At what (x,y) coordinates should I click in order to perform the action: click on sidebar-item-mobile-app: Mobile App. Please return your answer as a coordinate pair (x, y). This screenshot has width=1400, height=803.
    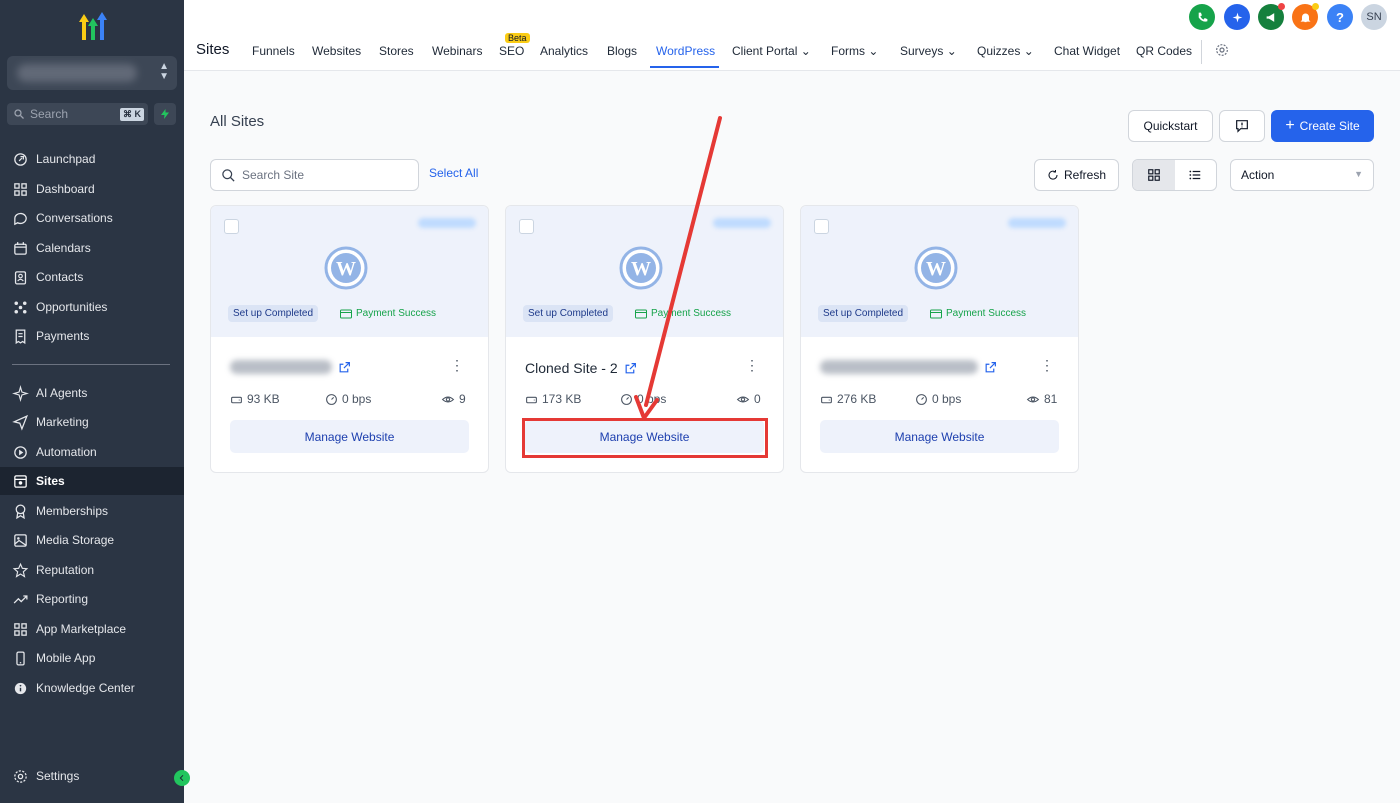
    Looking at the image, I should click on (92, 658).